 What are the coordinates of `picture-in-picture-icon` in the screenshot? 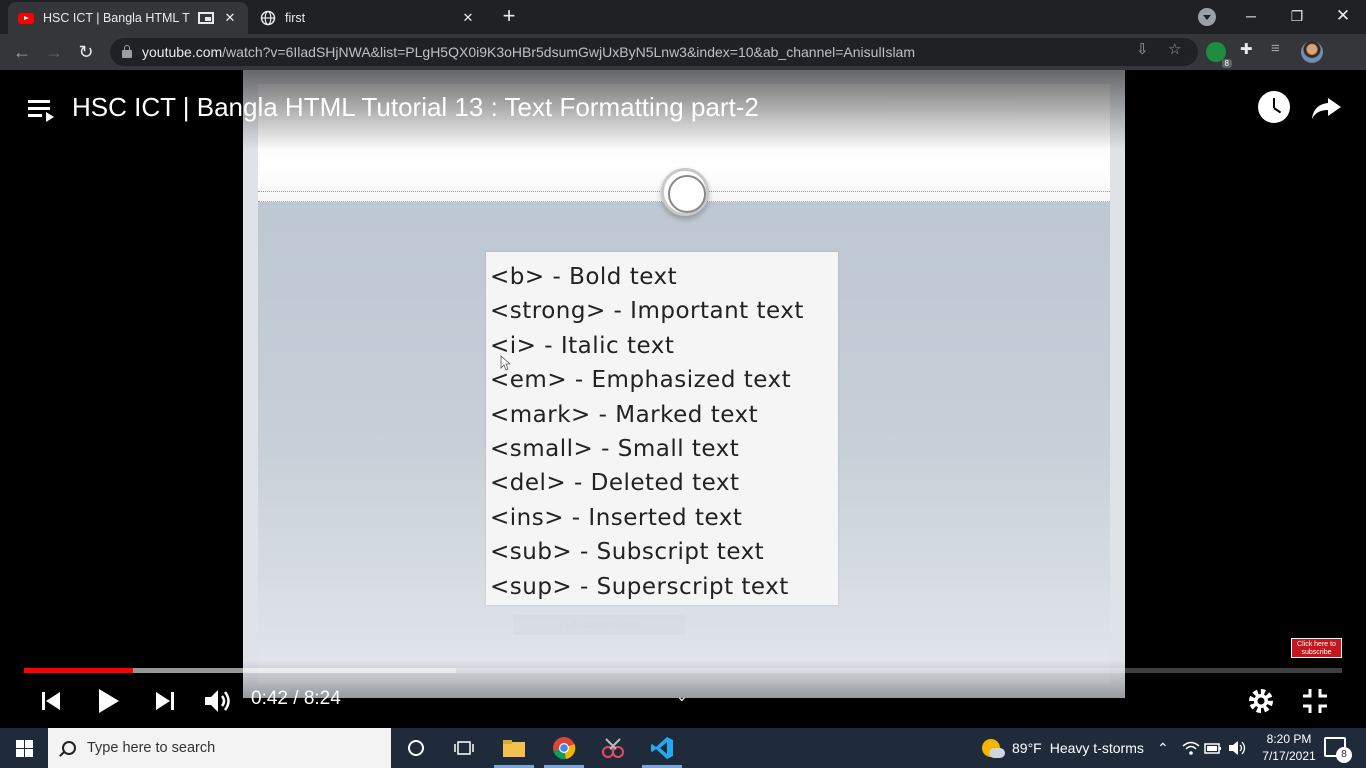 It's located at (206, 18).